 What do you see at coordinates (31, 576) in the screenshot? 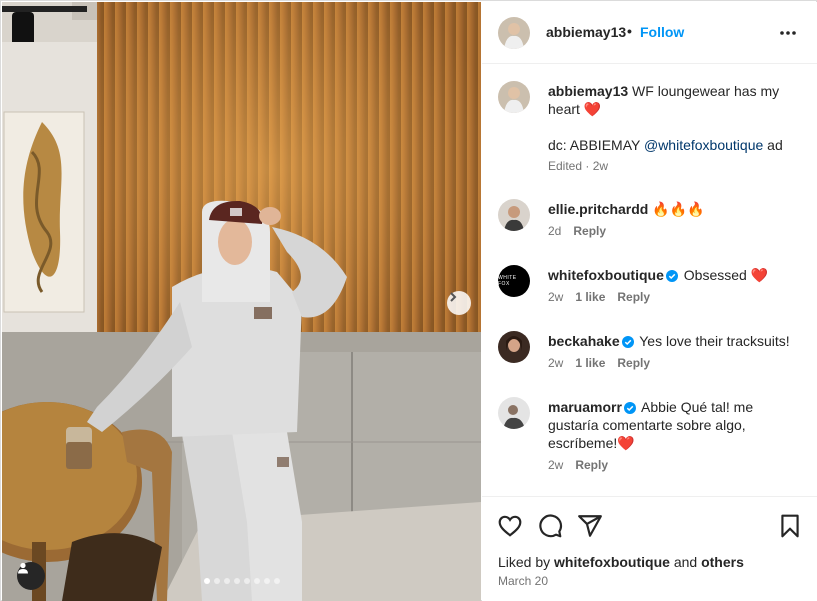
I see `tagged-users-button` at bounding box center [31, 576].